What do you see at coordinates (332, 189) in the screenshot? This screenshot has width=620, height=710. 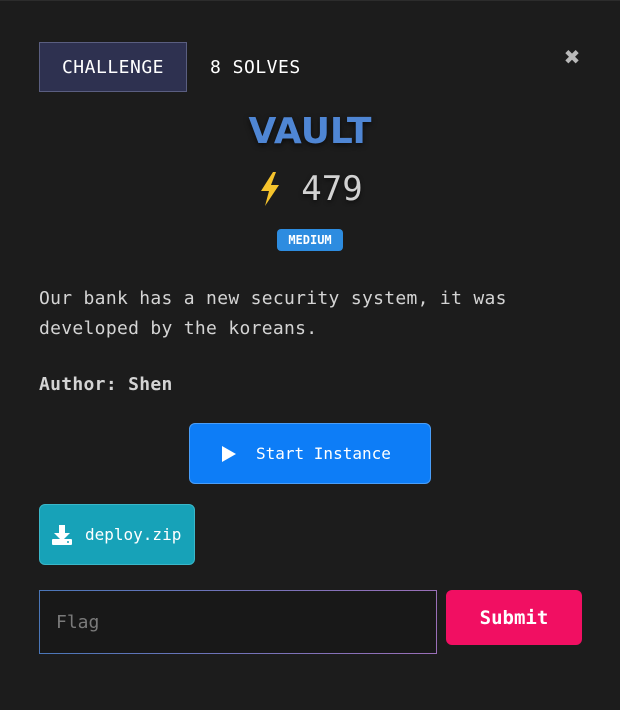 I see `challenge-points: 479` at bounding box center [332, 189].